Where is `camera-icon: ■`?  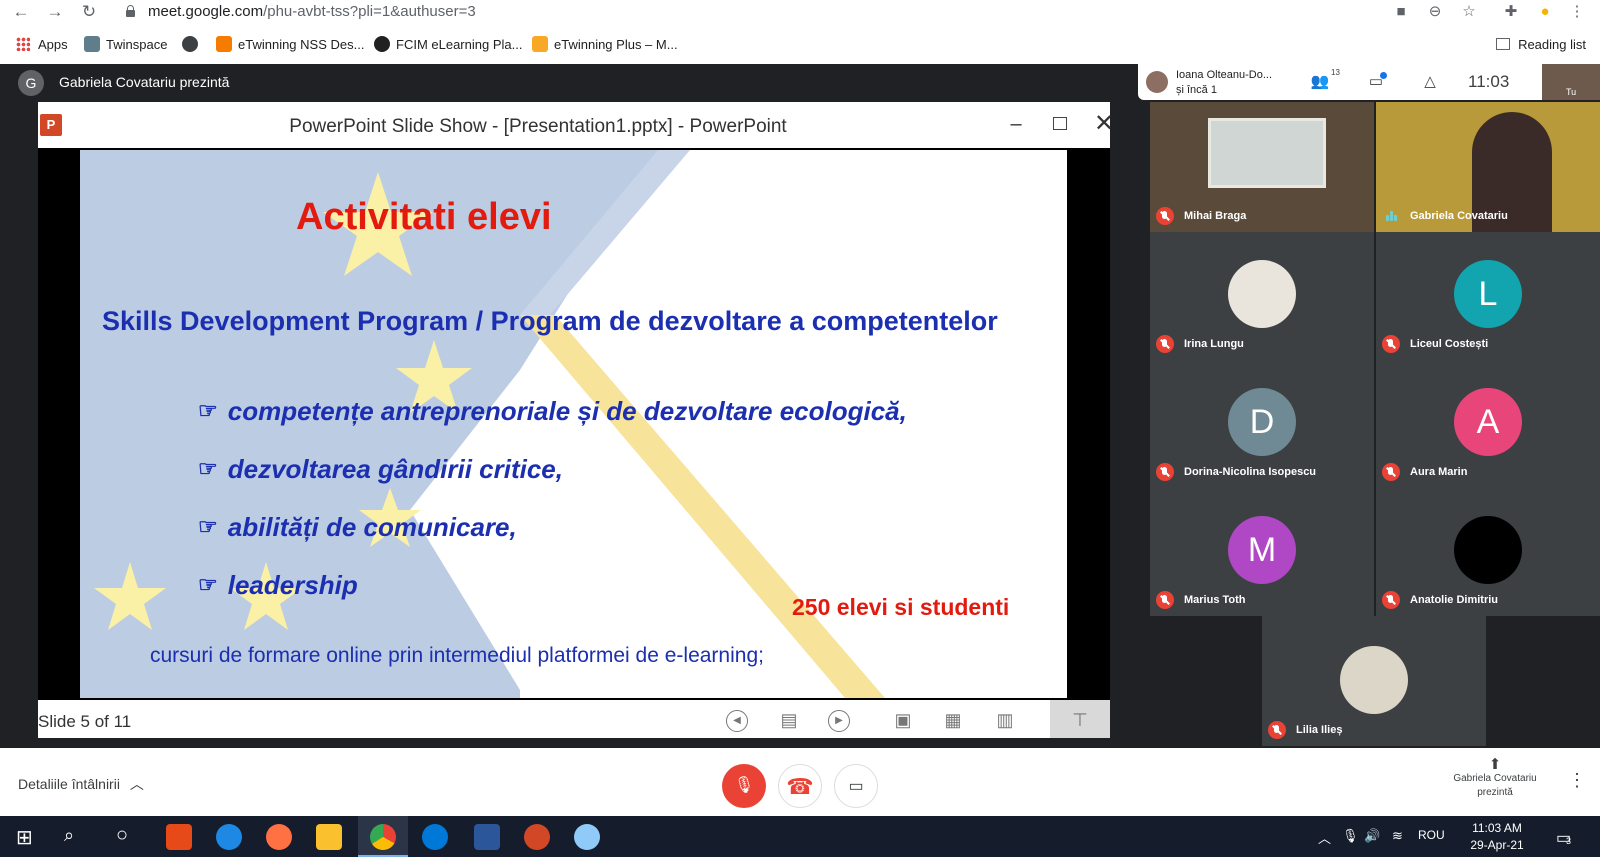 camera-icon: ■ is located at coordinates (1401, 12).